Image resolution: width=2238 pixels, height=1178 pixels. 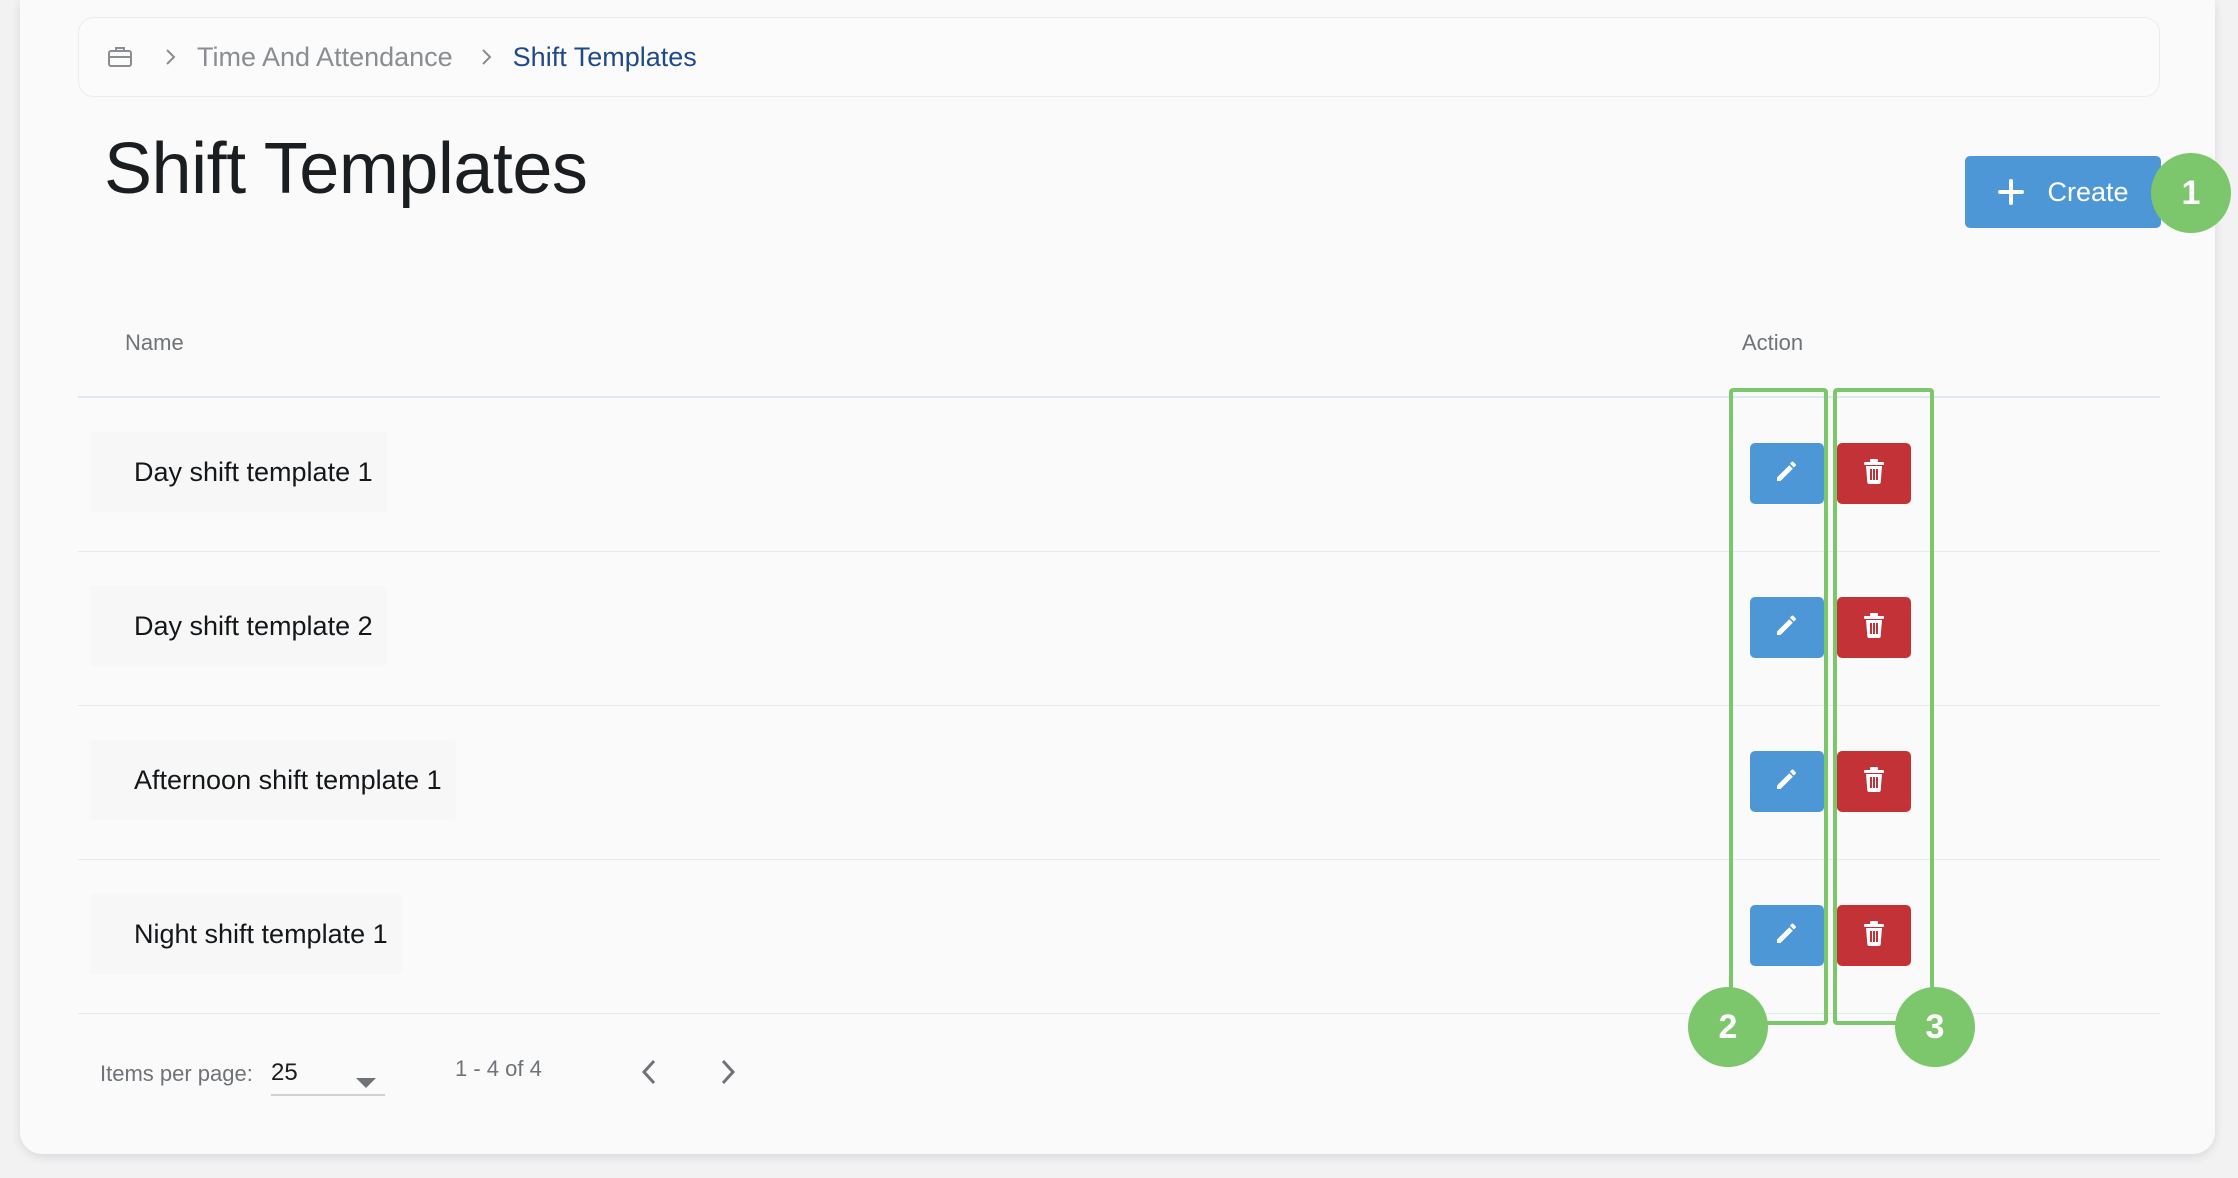 What do you see at coordinates (1773, 342) in the screenshot?
I see `column-header-action: Action` at bounding box center [1773, 342].